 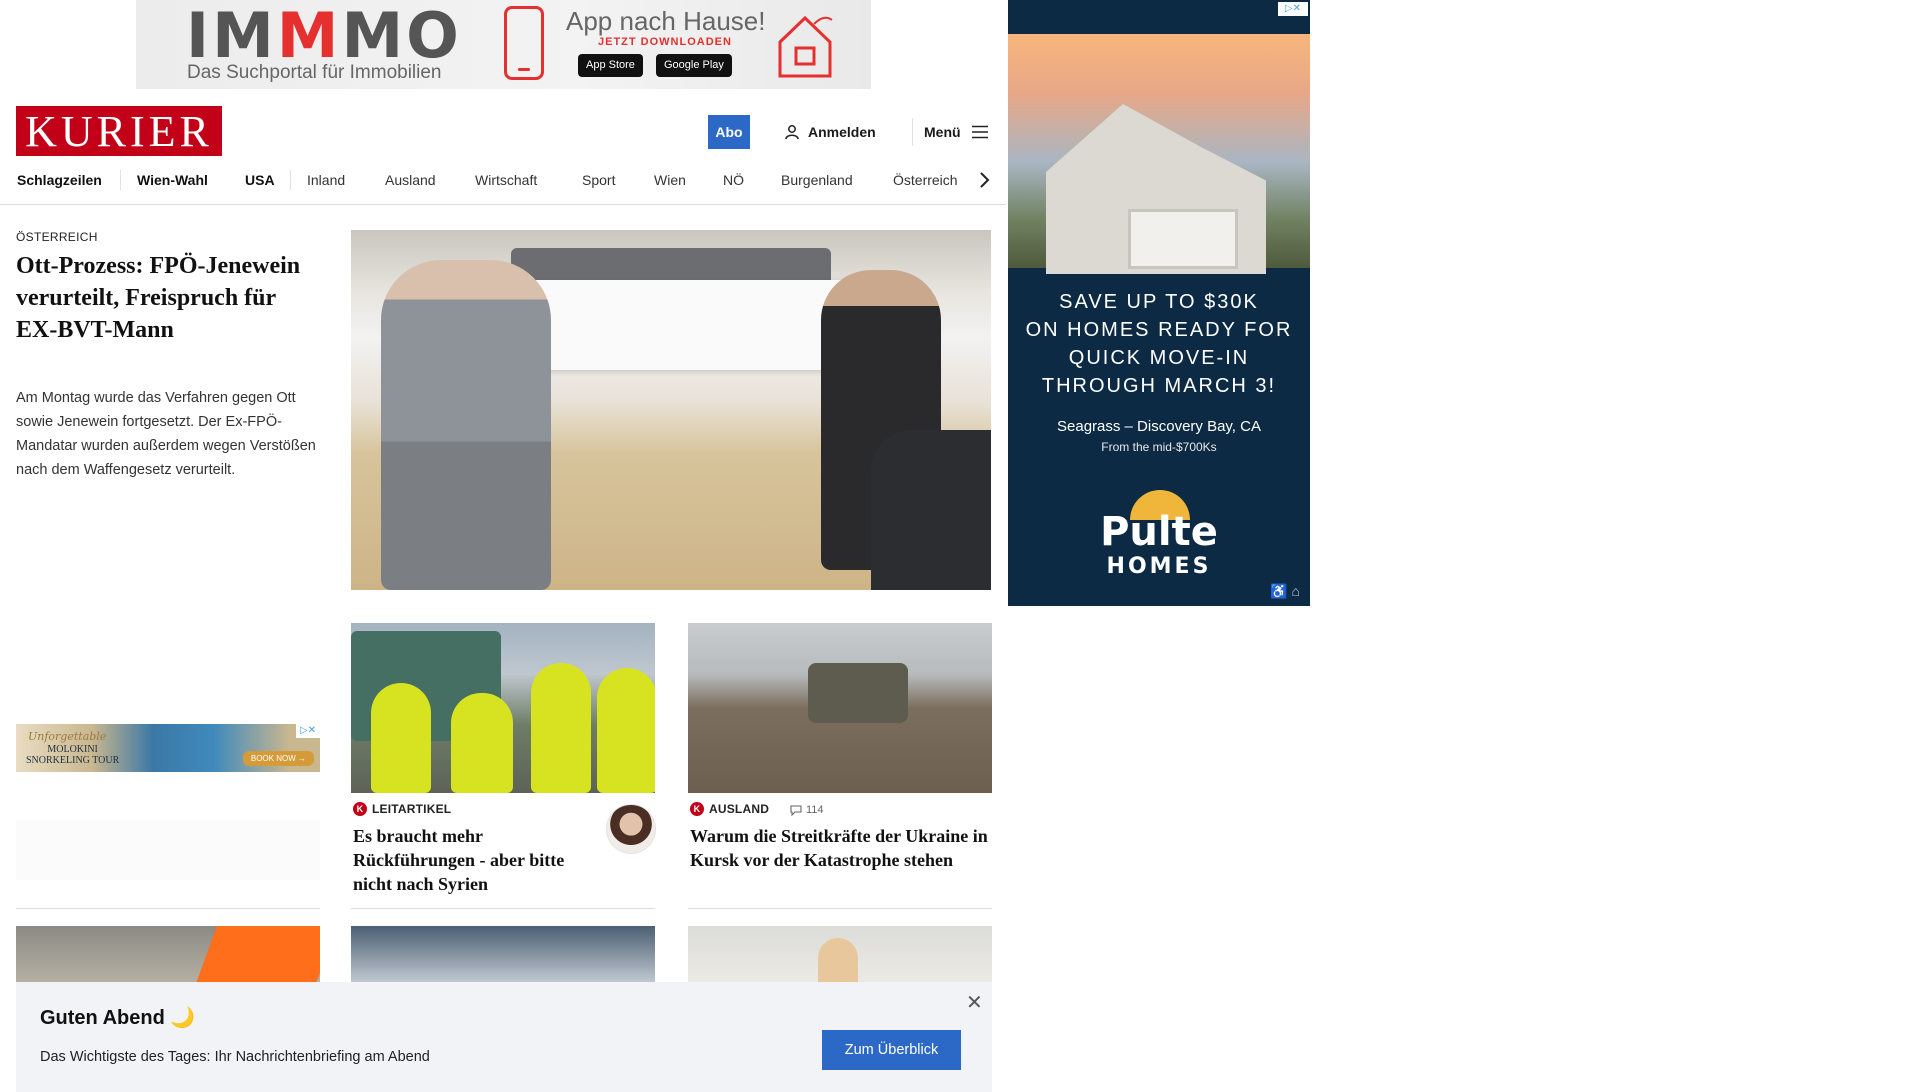 What do you see at coordinates (817, 180) in the screenshot?
I see `nav-item-burgenland: Burgenland` at bounding box center [817, 180].